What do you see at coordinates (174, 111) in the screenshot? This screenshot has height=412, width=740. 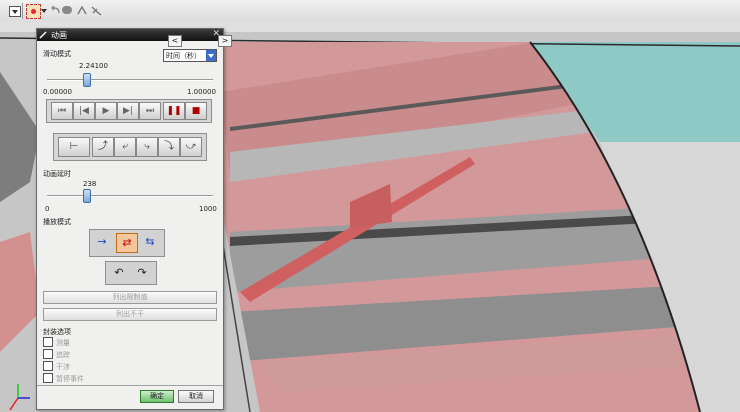 I see `pause-icon: ❚❚` at bounding box center [174, 111].